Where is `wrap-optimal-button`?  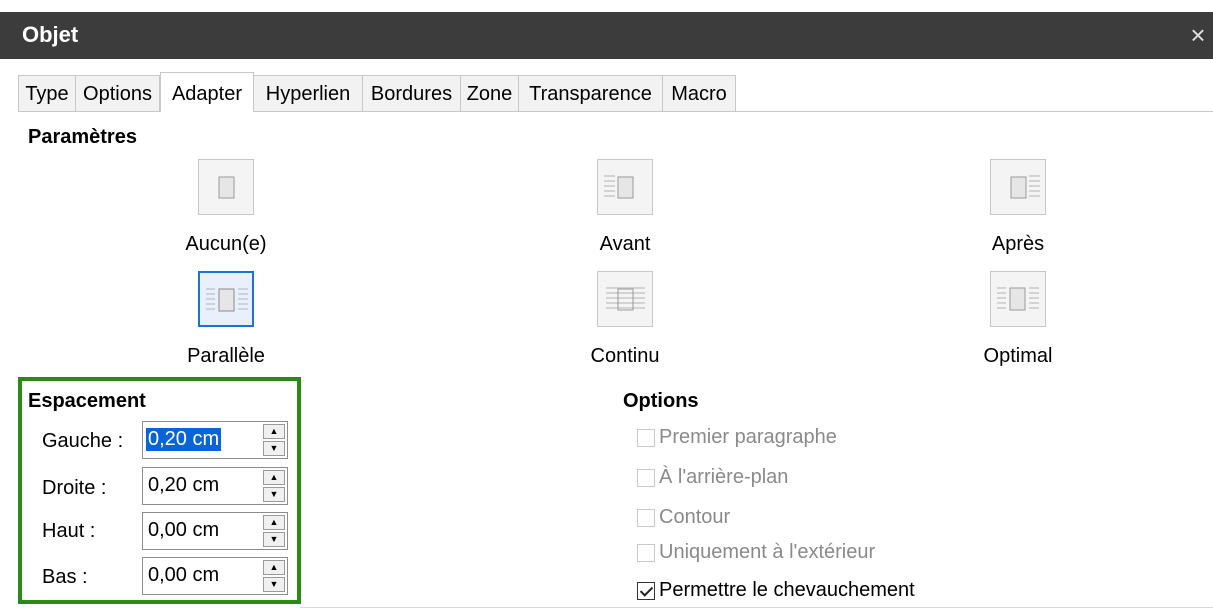
wrap-optimal-button is located at coordinates (1018, 299).